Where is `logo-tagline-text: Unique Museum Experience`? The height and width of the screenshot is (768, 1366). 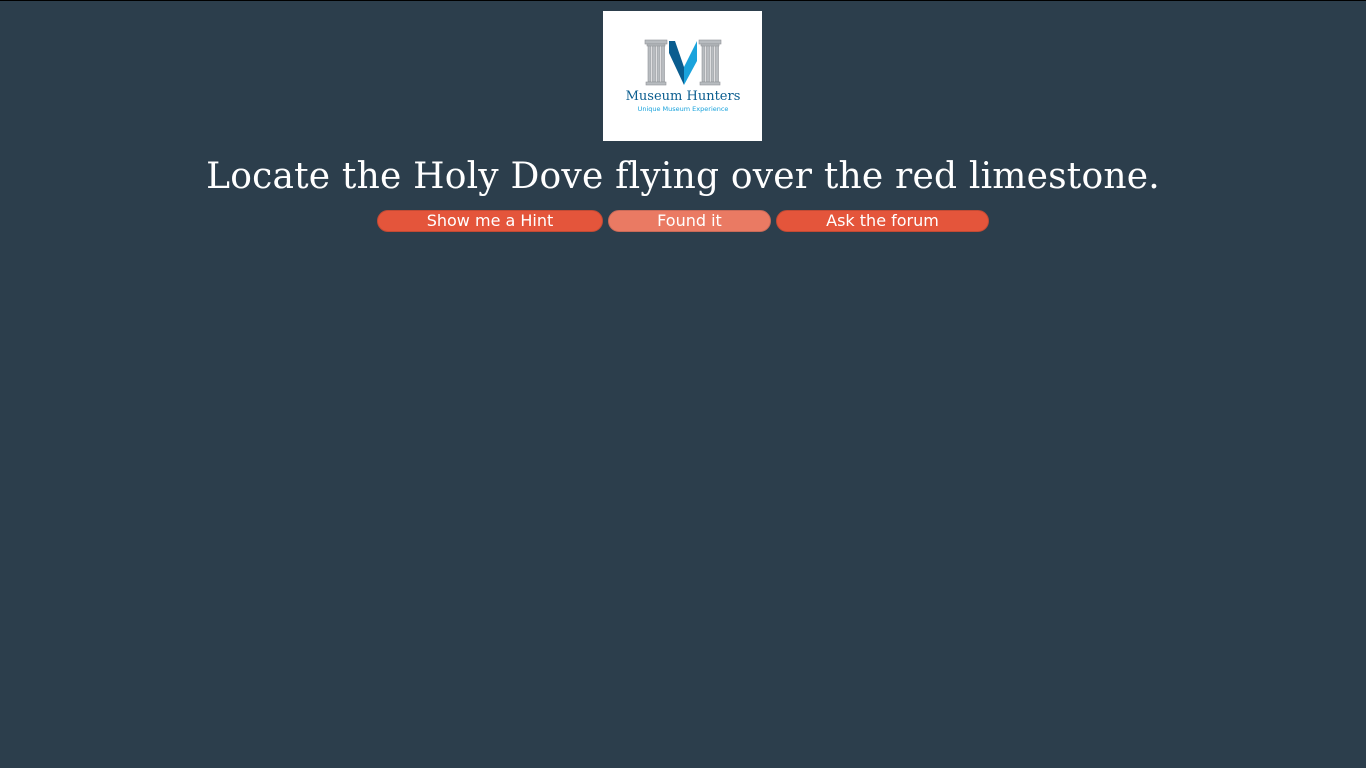
logo-tagline-text: Unique Museum Experience is located at coordinates (683, 109).